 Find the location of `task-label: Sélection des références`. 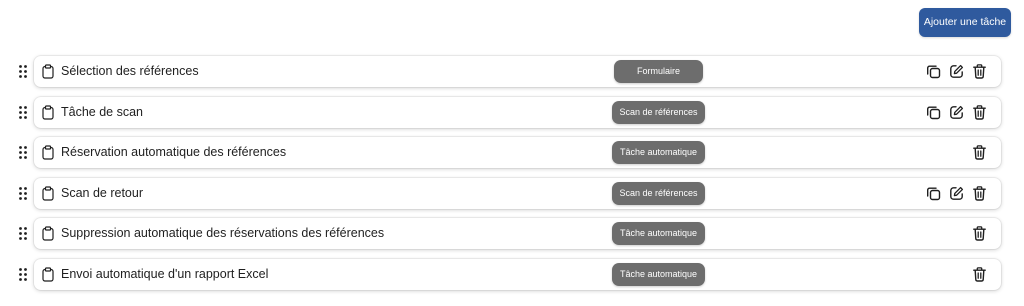

task-label: Sélection des références is located at coordinates (130, 71).